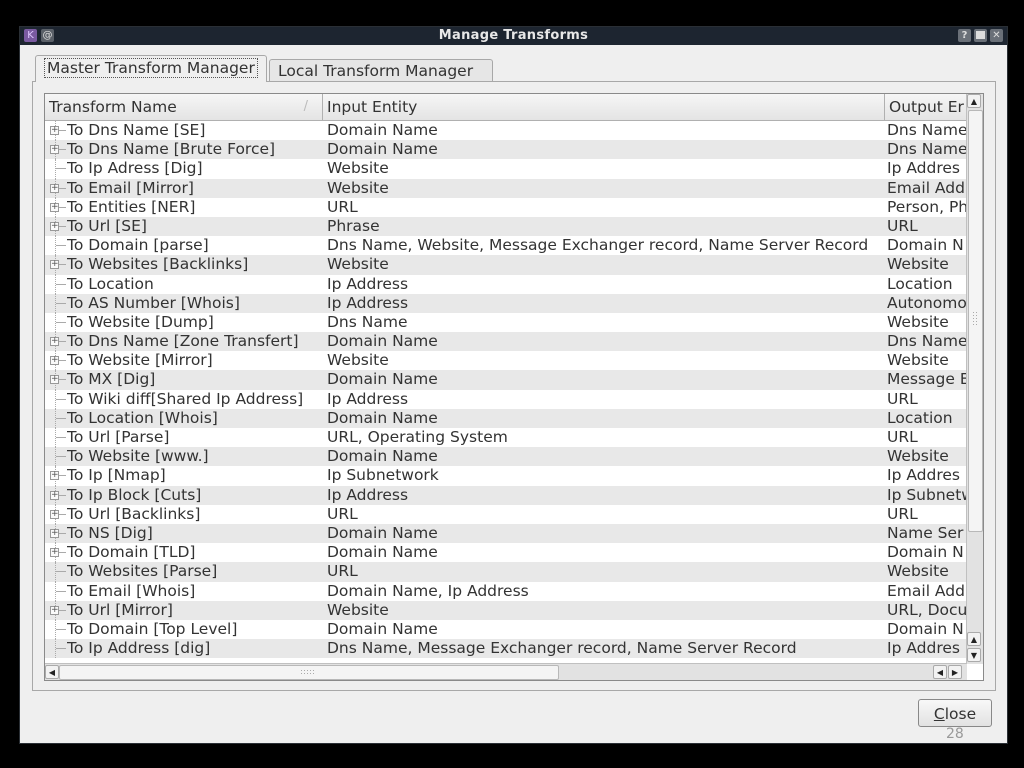 The image size is (1024, 768). I want to click on cell-output-entity: URL, so click(902, 225).